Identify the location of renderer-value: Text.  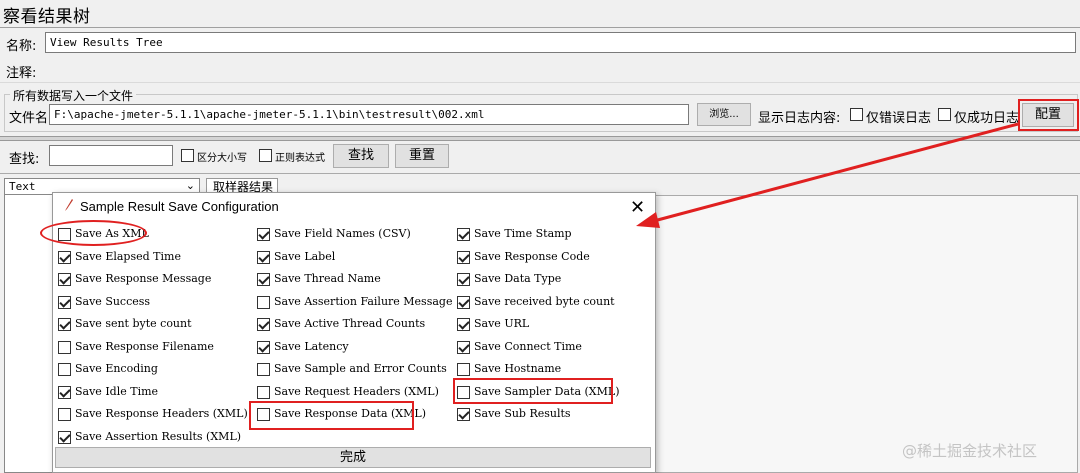
(22, 186).